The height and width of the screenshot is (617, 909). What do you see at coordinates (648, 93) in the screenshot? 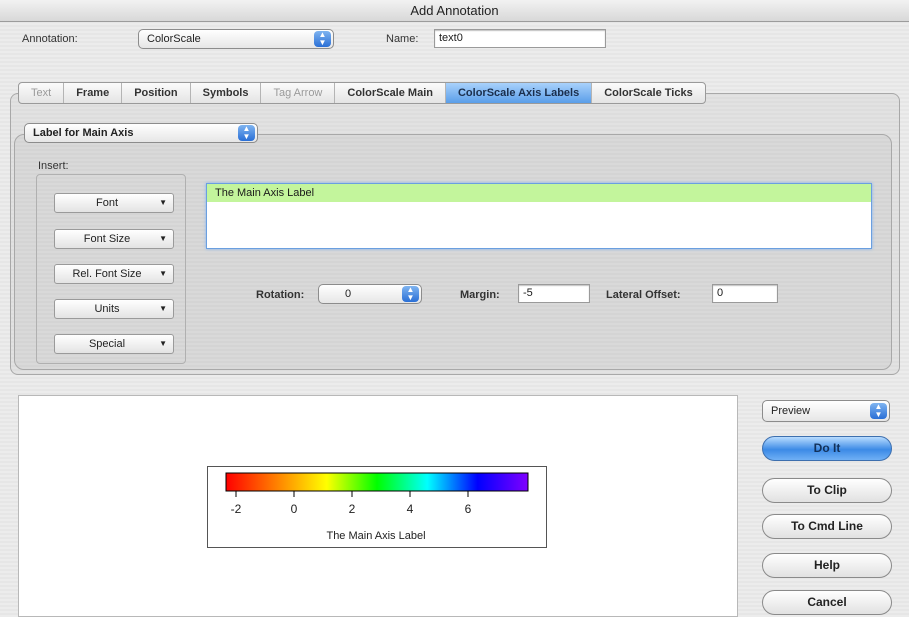
I see `tab-colorscale-ticks: ColorScale Ticks` at bounding box center [648, 93].